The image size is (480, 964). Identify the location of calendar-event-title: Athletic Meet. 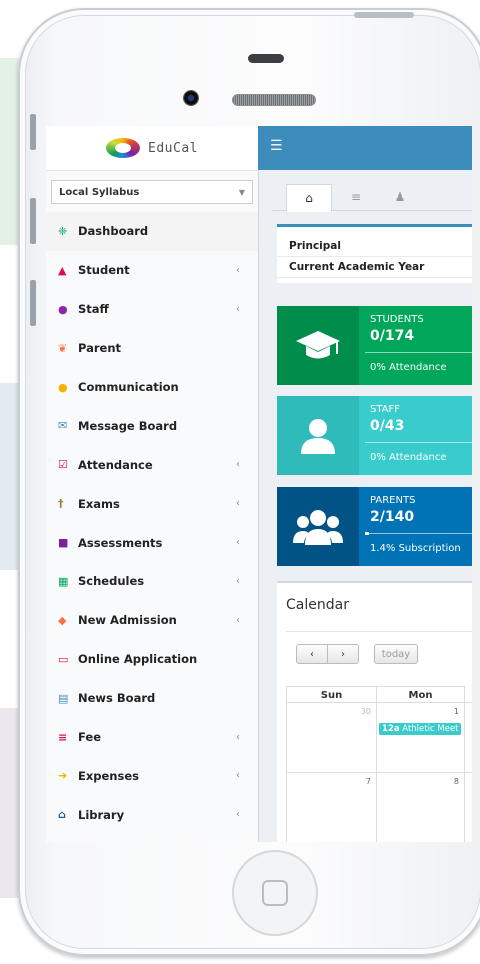
(430, 729).